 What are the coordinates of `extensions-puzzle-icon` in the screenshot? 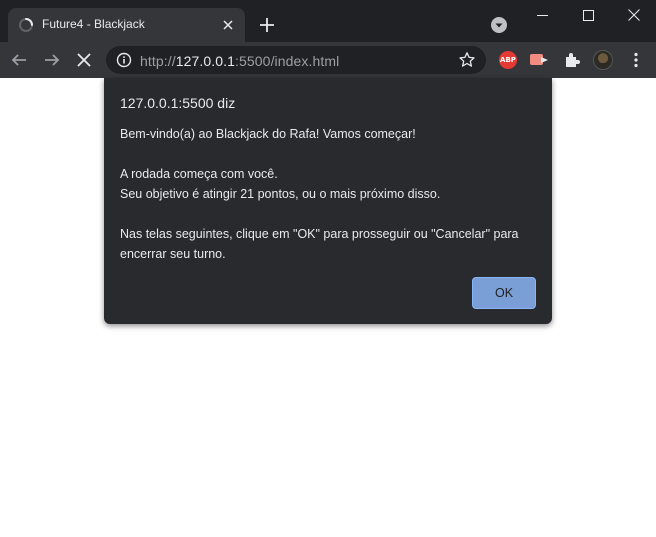 It's located at (572, 60).